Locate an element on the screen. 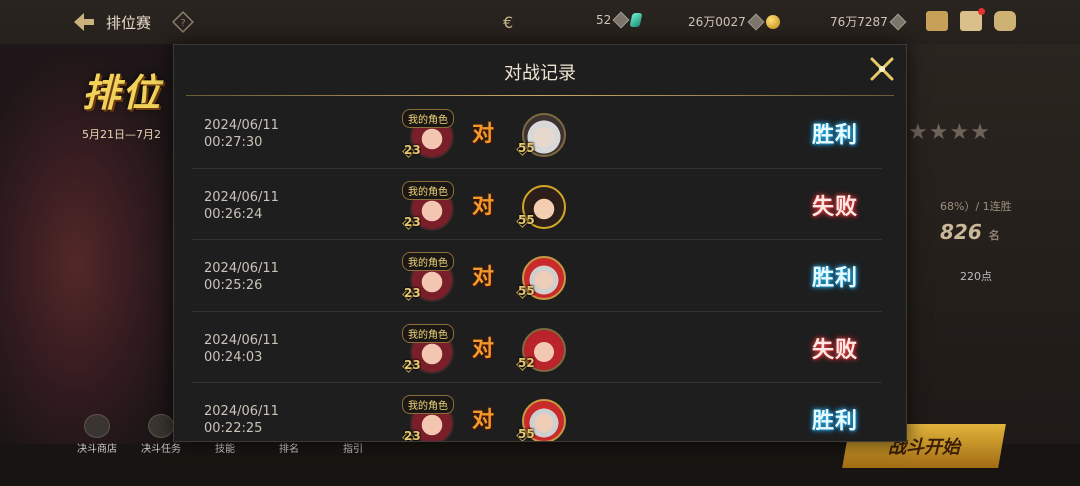 The width and height of the screenshot is (1080, 486). modal-header: 对战记录 is located at coordinates (540, 70).